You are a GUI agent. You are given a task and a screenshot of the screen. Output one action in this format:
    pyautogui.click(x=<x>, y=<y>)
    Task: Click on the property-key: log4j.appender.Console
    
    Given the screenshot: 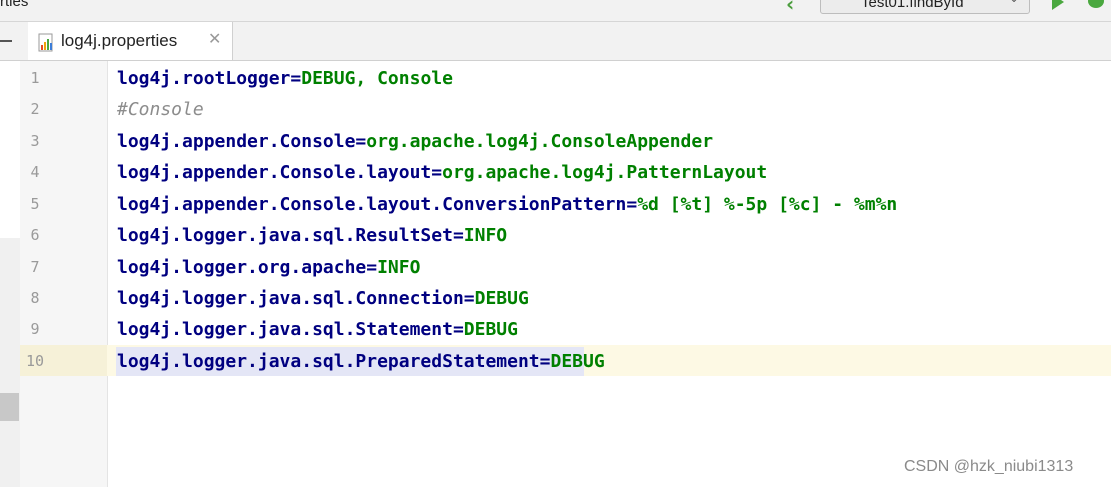 What is the action you would take?
    pyautogui.click(x=236, y=141)
    